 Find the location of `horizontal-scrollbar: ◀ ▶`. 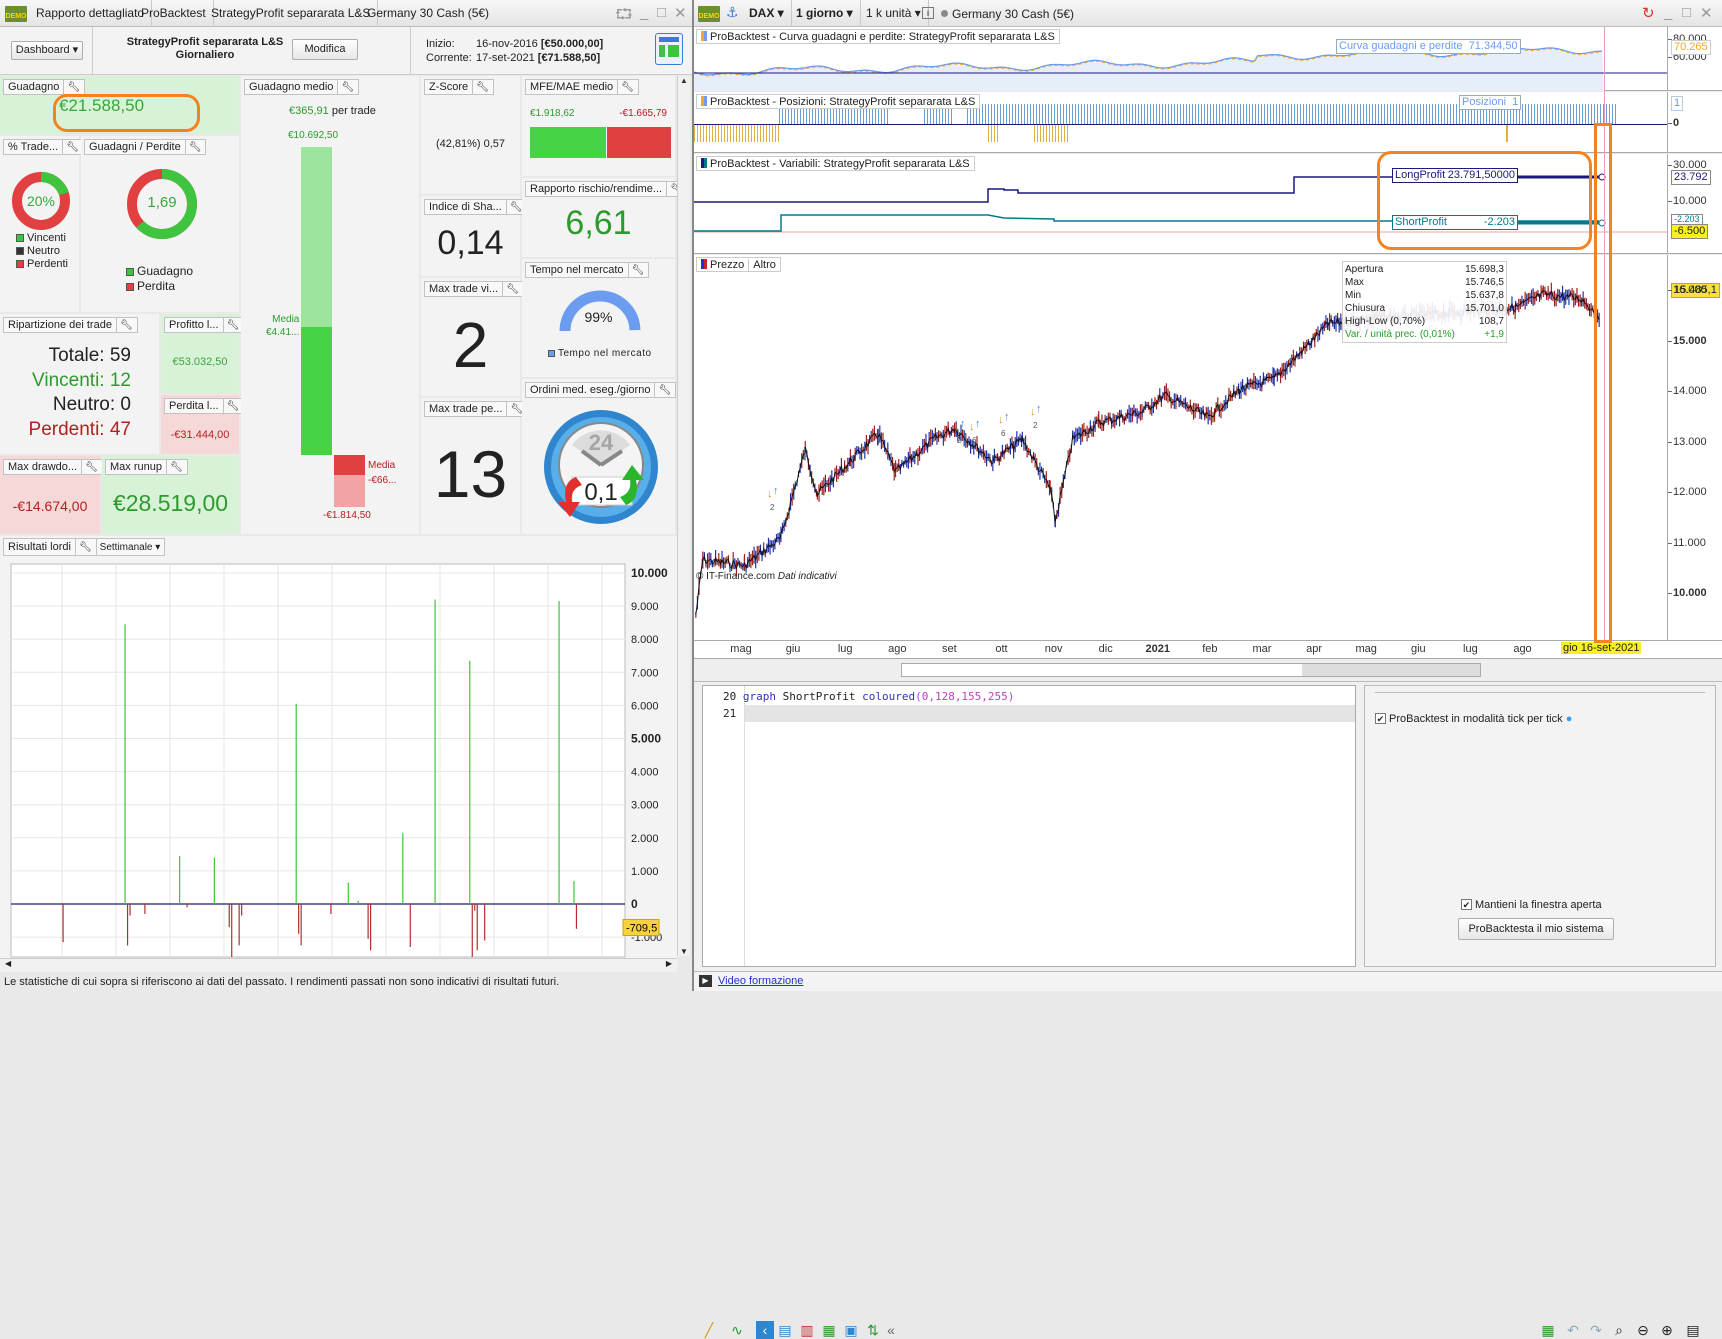

horizontal-scrollbar: ◀ ▶ is located at coordinates (338, 965).